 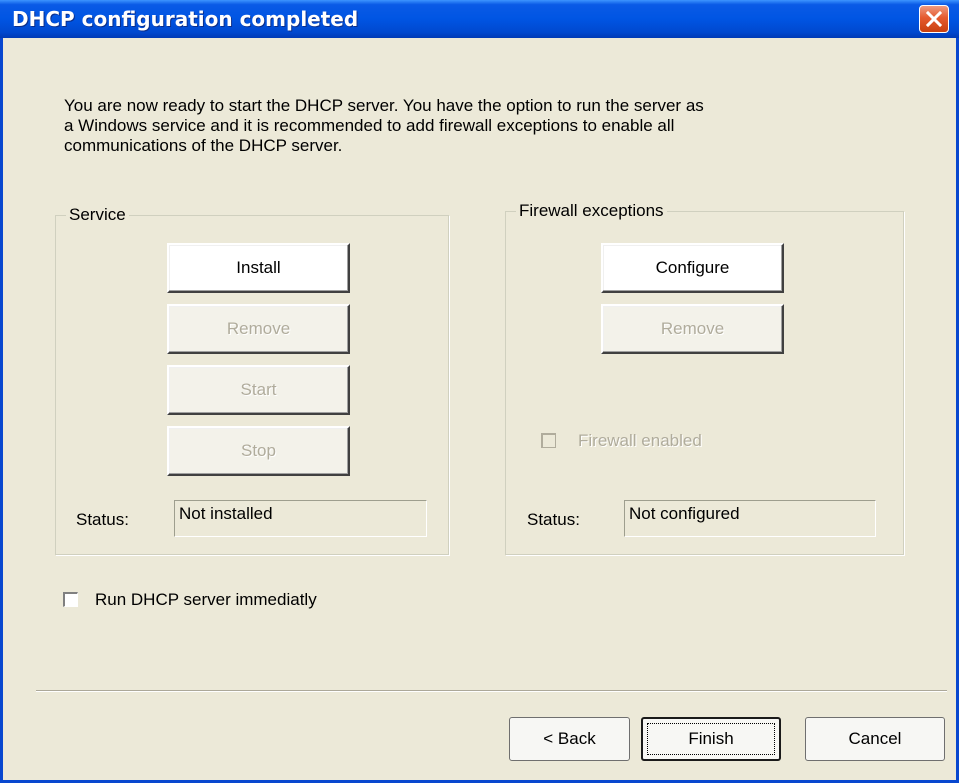 What do you see at coordinates (640, 440) in the screenshot?
I see `firewall-enabled-label: Firewall enabled` at bounding box center [640, 440].